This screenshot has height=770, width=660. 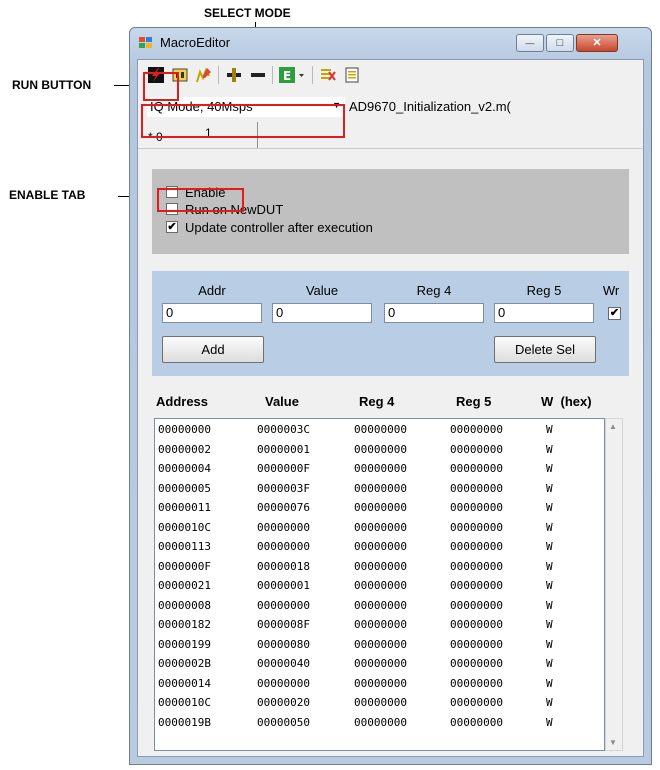 What do you see at coordinates (184, 546) in the screenshot?
I see `address-cell: 00000113` at bounding box center [184, 546].